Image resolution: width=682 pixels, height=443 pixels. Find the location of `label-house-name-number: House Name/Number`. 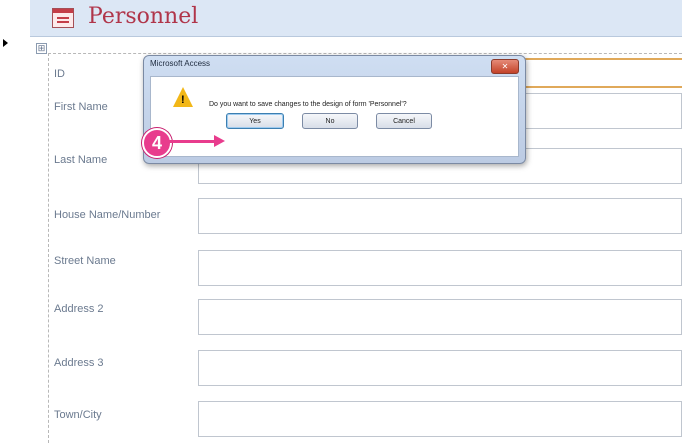

label-house-name-number: House Name/Number is located at coordinates (107, 215).